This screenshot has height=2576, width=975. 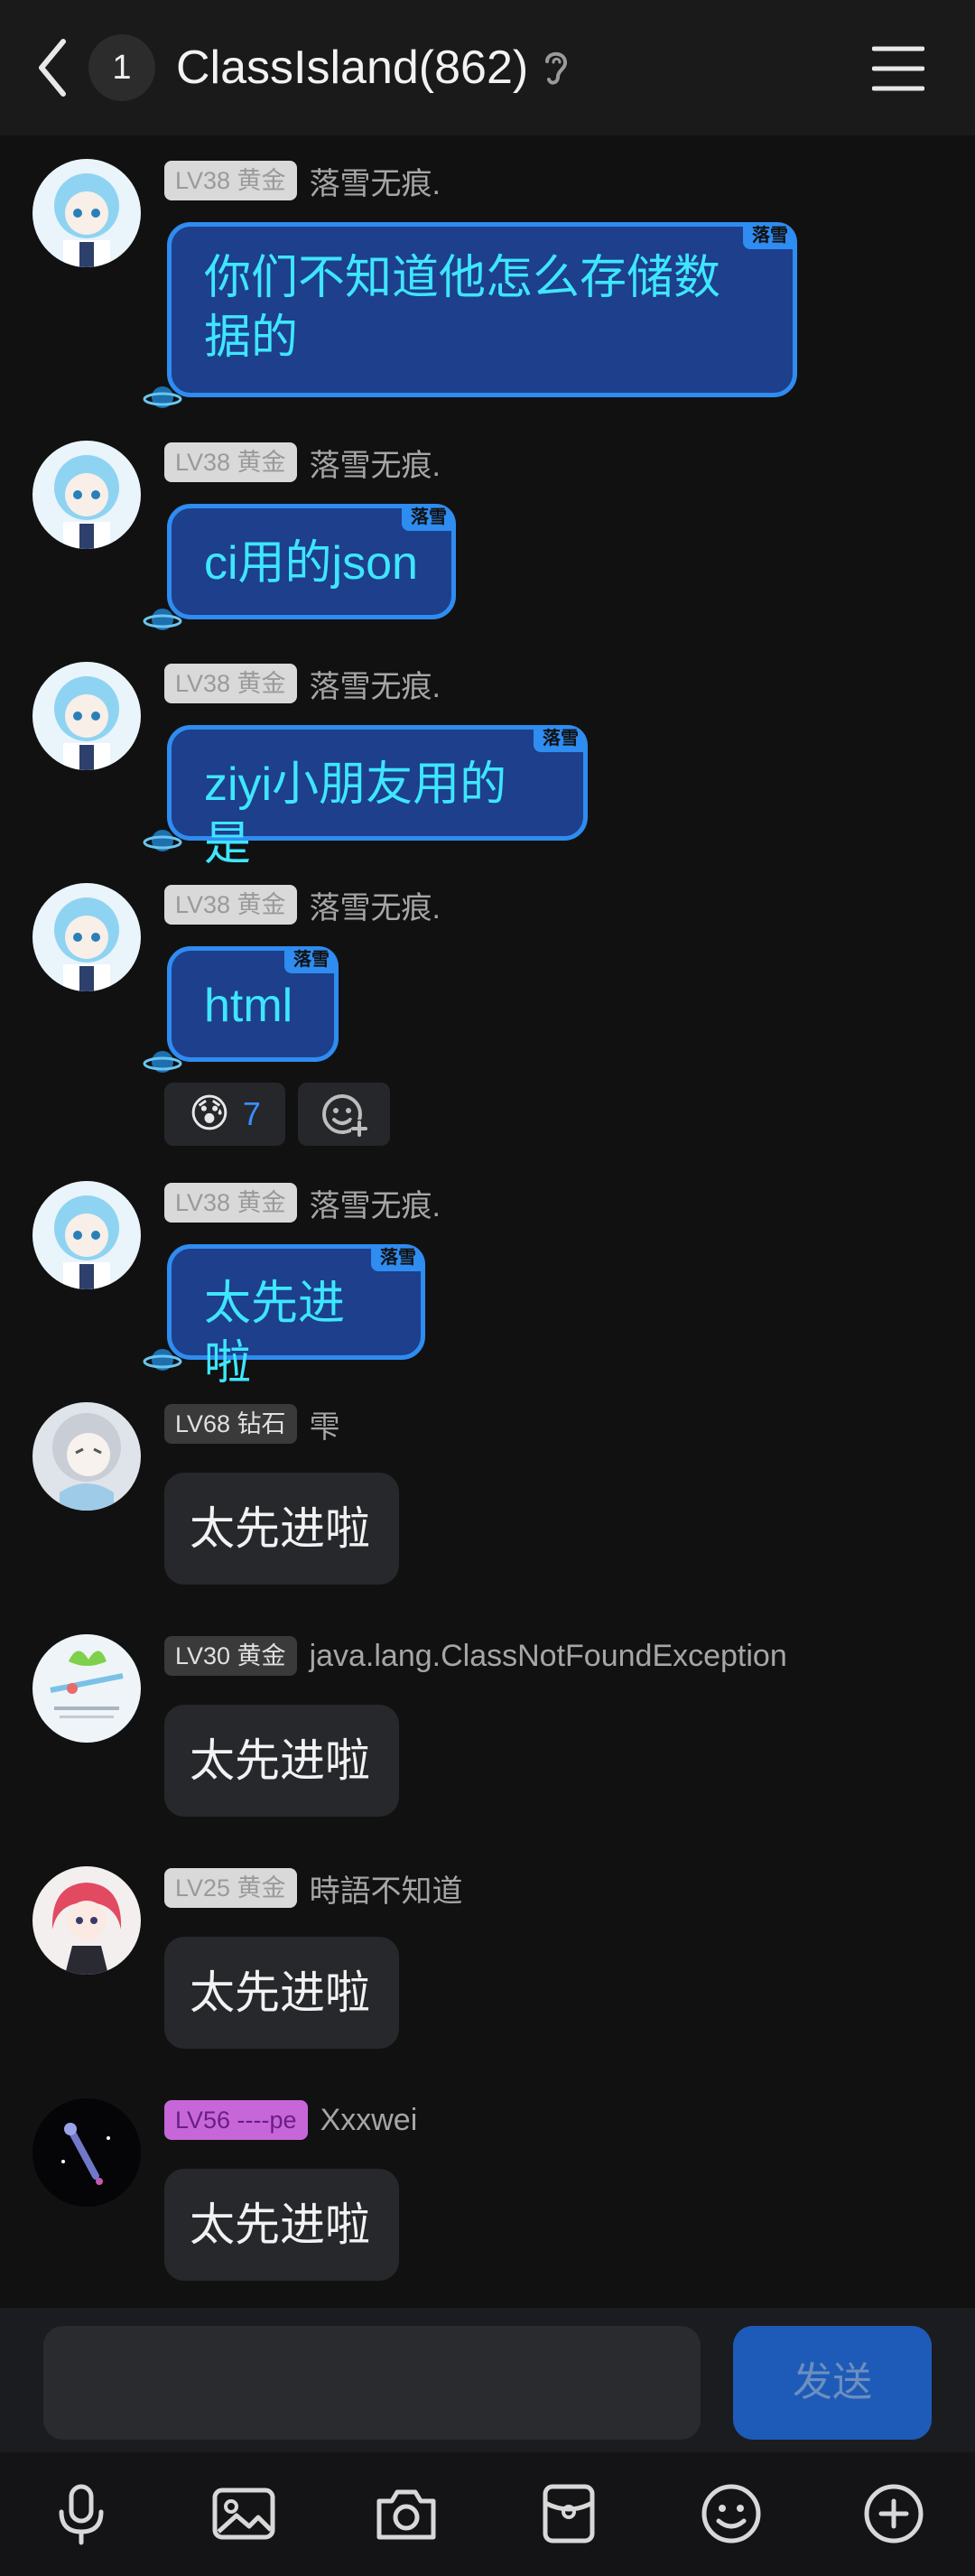 What do you see at coordinates (832, 2383) in the screenshot?
I see `send-button: 发送` at bounding box center [832, 2383].